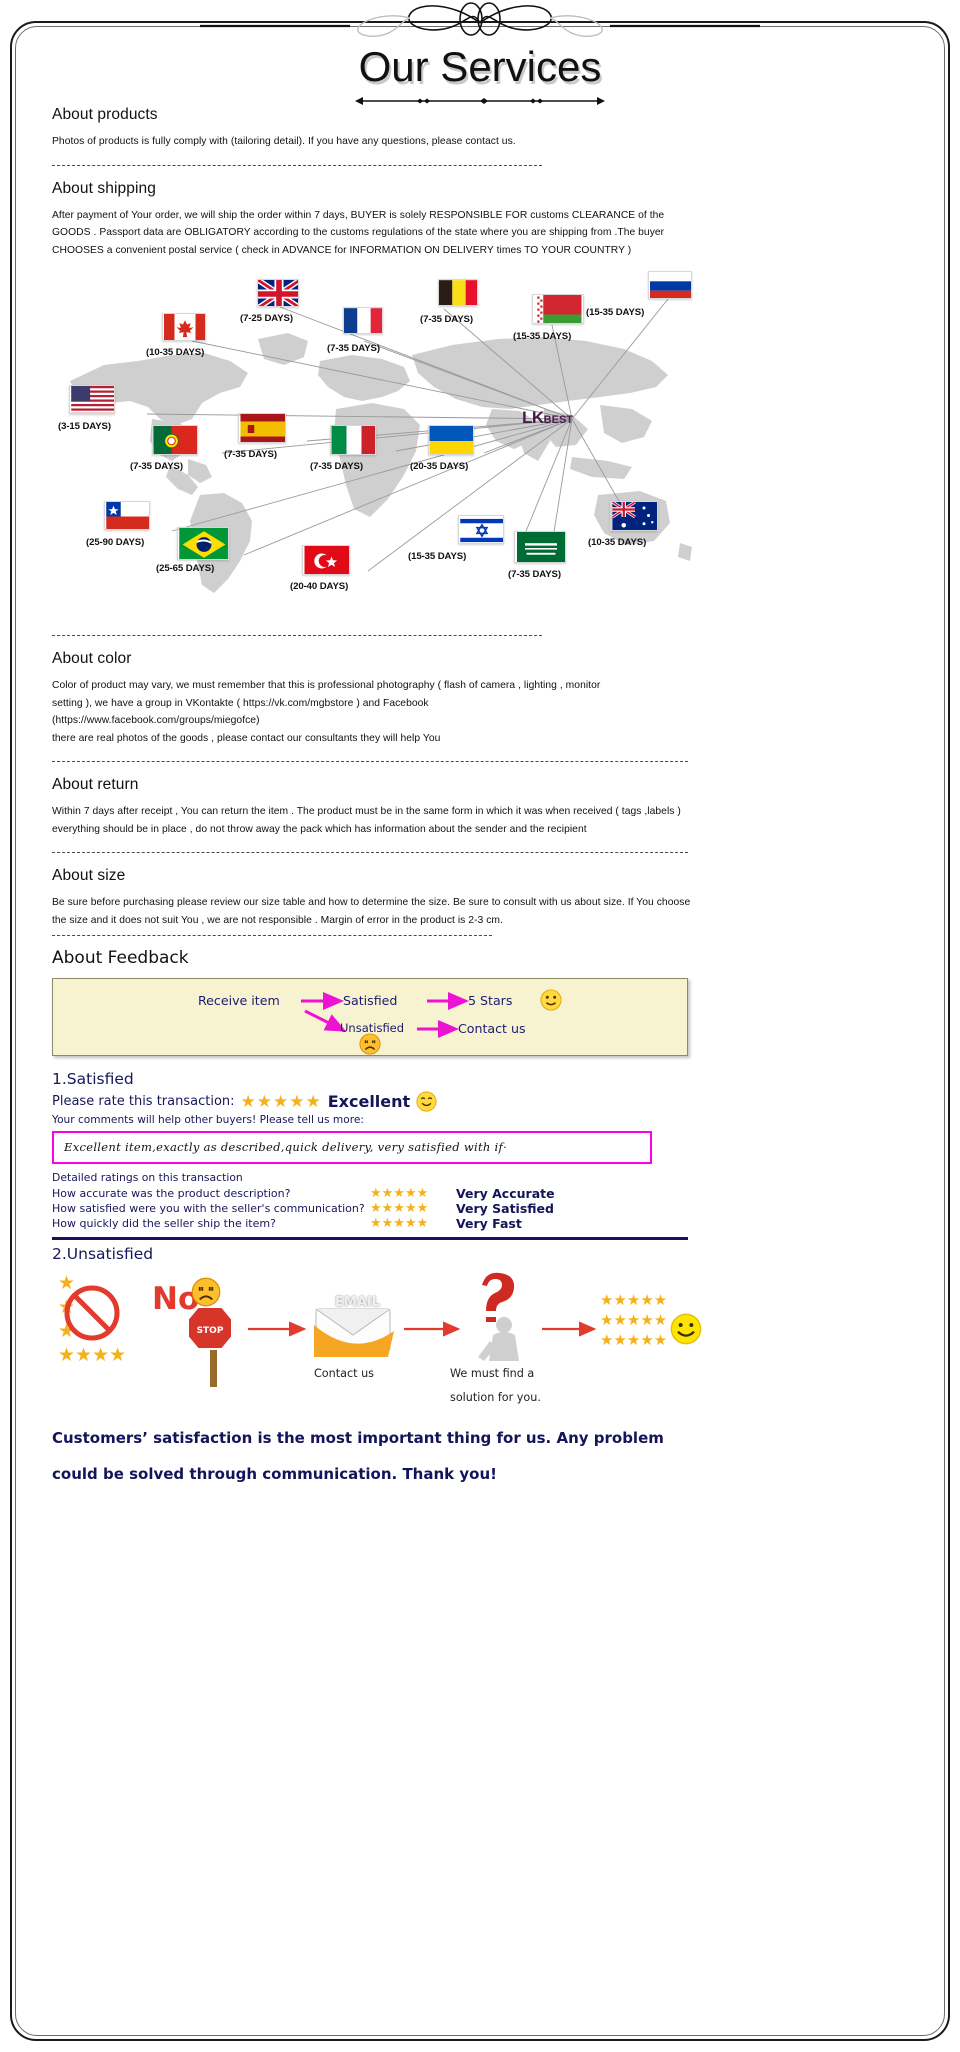 Image resolution: width=960 pixels, height=2052 pixels. What do you see at coordinates (670, 285) in the screenshot?
I see `flag-russia` at bounding box center [670, 285].